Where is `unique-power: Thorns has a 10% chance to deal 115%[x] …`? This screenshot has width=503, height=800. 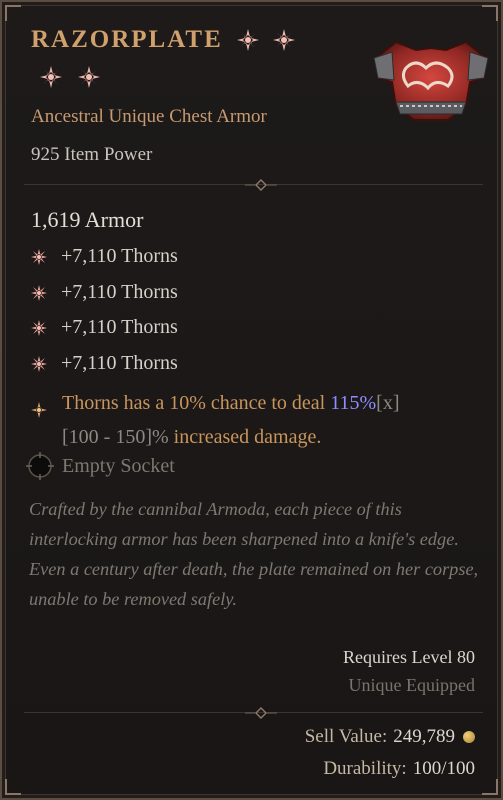 unique-power: Thorns has a 10% chance to deal 115%[x] … is located at coordinates (256, 420).